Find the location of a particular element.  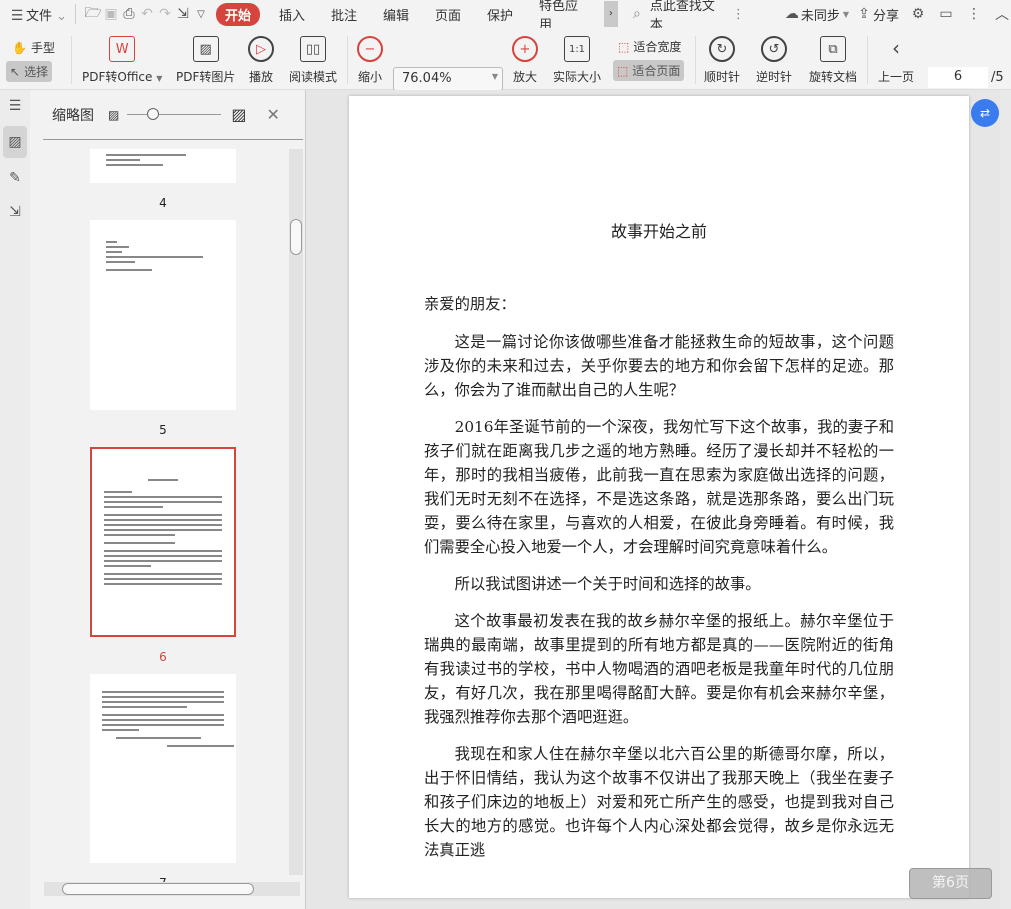

zoom-out-label: 缩小 is located at coordinates (369, 77).